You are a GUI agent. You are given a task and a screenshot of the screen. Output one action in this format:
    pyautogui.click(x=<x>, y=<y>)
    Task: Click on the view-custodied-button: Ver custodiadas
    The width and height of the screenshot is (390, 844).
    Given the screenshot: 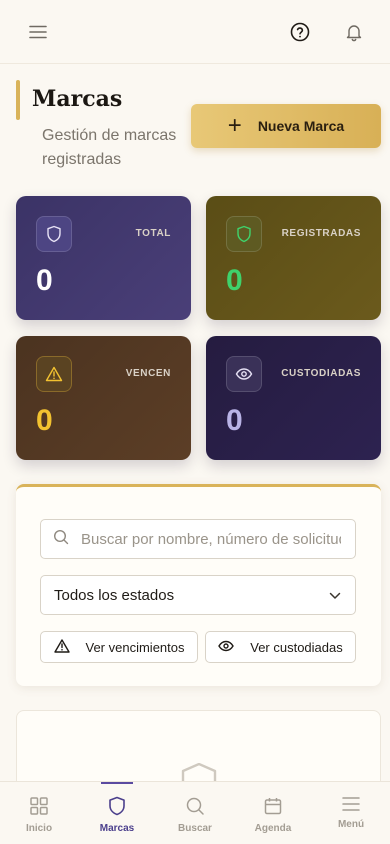 What is the action you would take?
    pyautogui.click(x=280, y=647)
    